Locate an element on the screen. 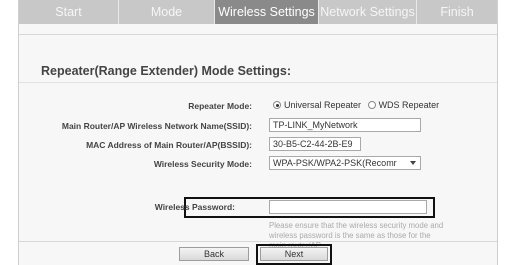 The image size is (517, 265). security-mode-value: WPA-PSK/WPA2-PSK(Recomr is located at coordinates (335, 163).